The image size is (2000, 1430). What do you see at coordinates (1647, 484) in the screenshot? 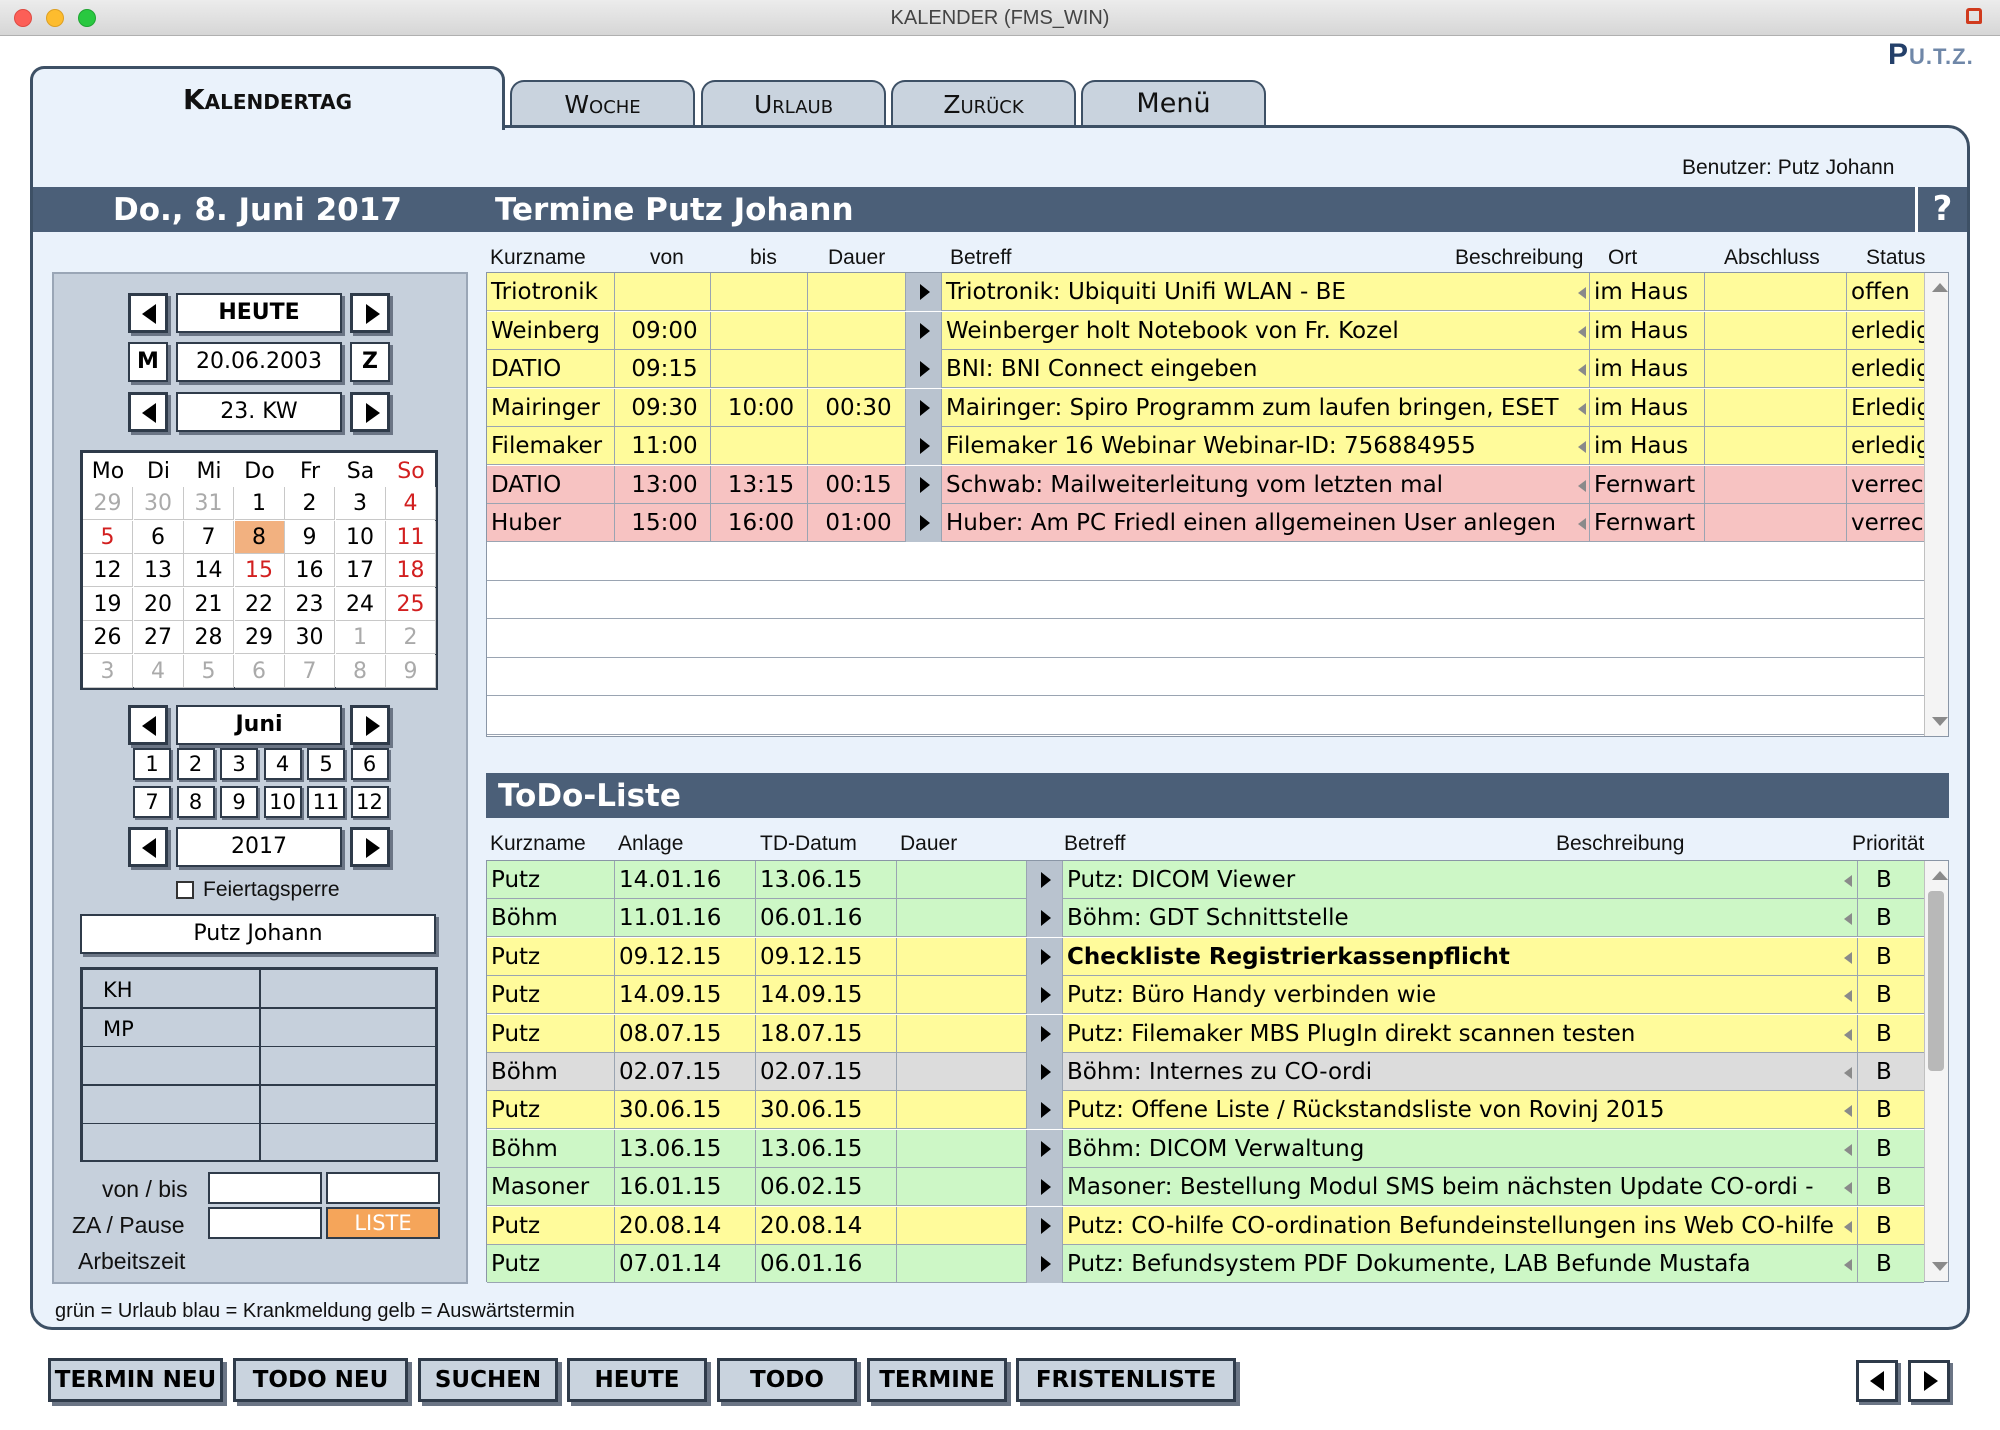
I see `cell-ort: Fernwart` at bounding box center [1647, 484].